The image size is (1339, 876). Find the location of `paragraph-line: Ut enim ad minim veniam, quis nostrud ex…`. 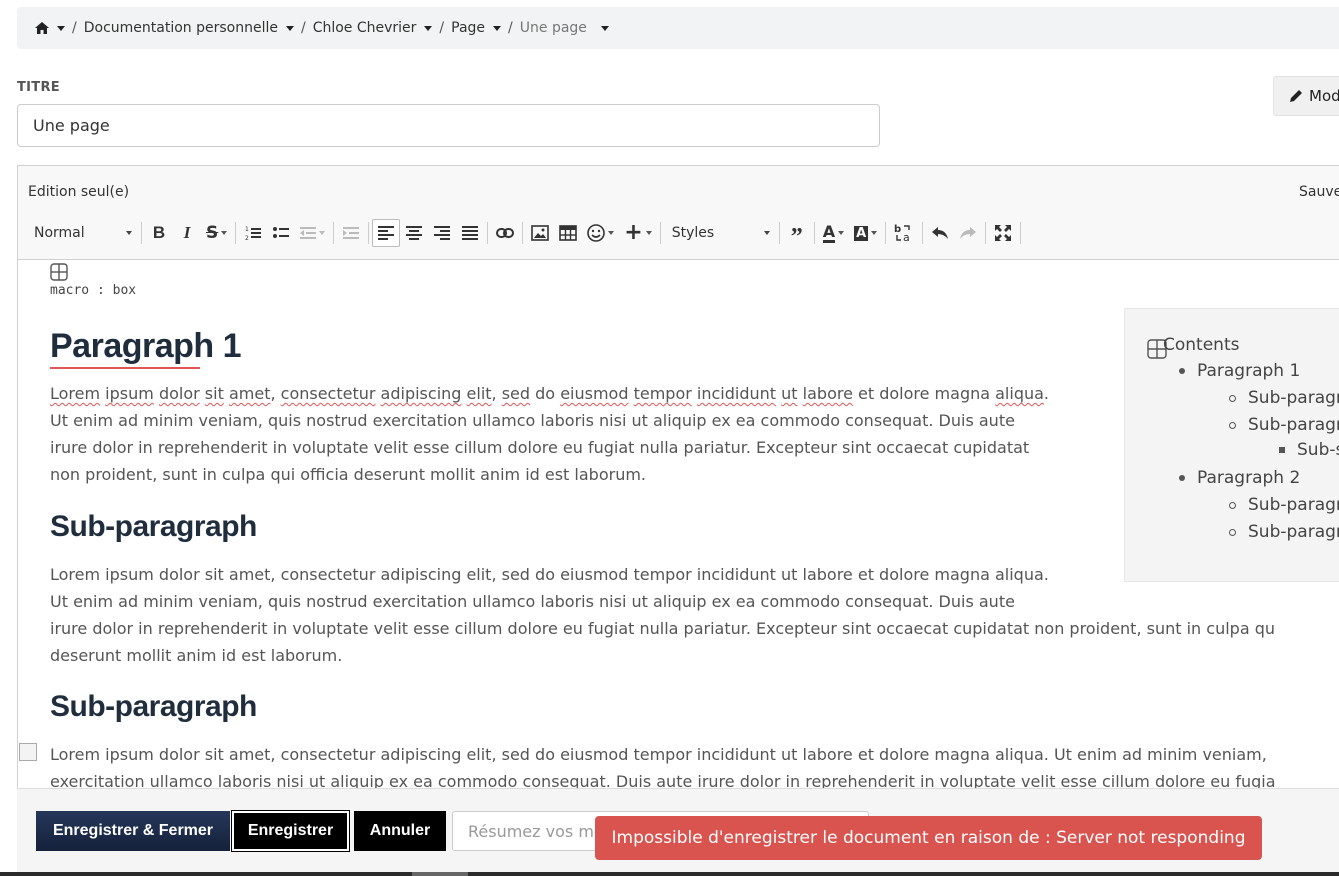

paragraph-line: Ut enim ad minim veniam, quis nostrud ex… is located at coordinates (532, 420).